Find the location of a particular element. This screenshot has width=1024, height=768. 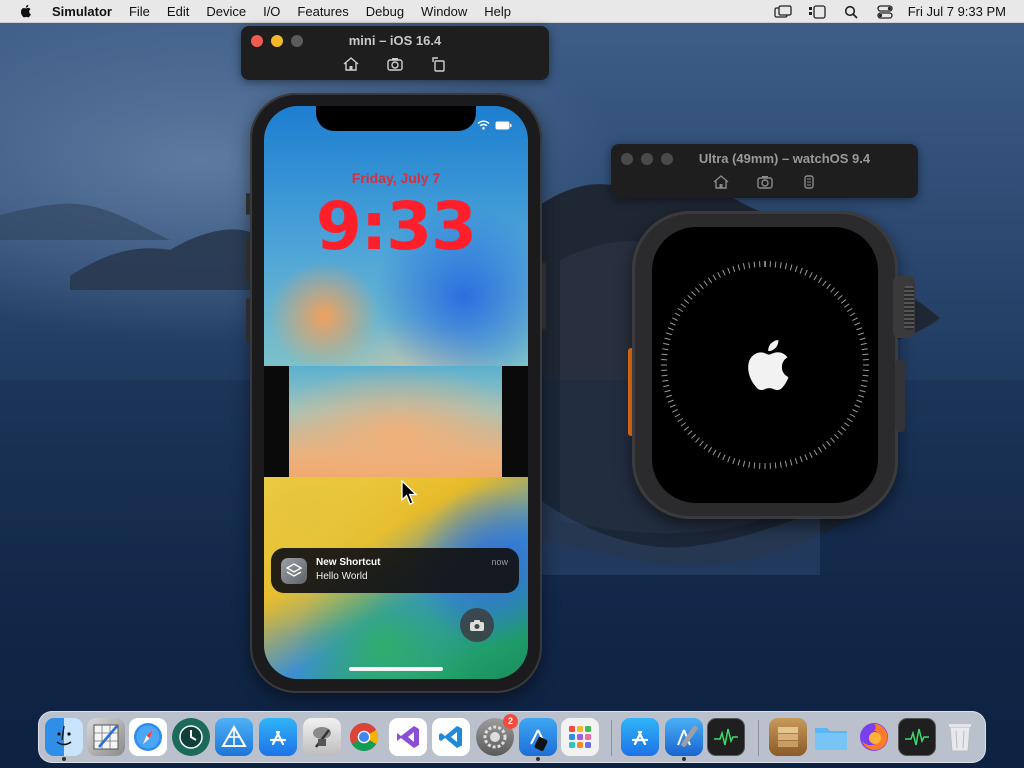

trash-icon is located at coordinates (960, 737).